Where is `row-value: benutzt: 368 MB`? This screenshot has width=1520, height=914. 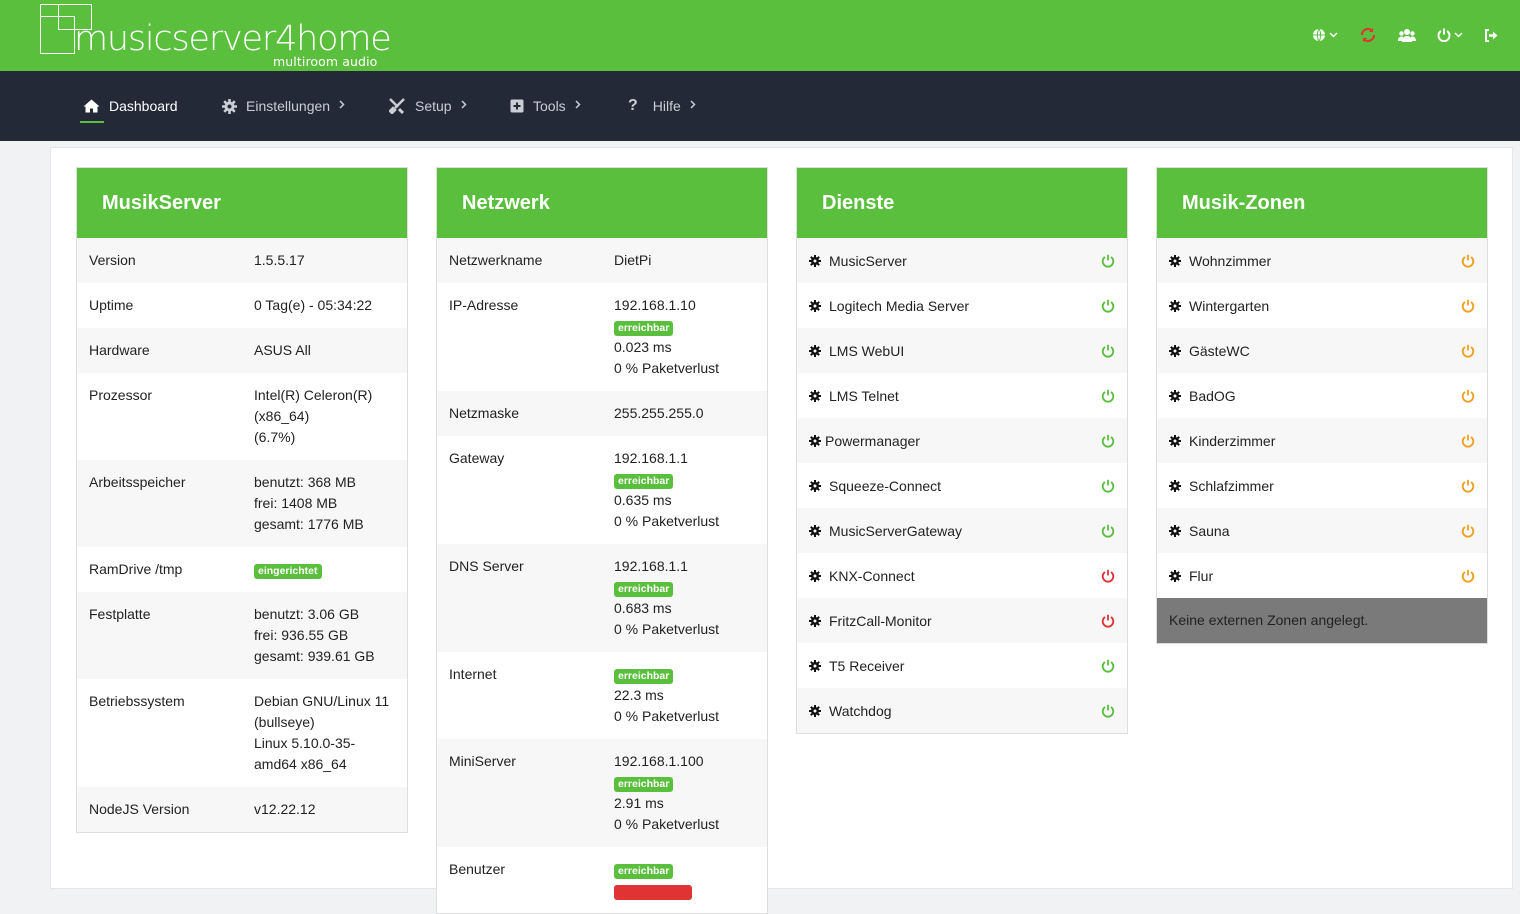
row-value: benutzt: 368 MB is located at coordinates (305, 482).